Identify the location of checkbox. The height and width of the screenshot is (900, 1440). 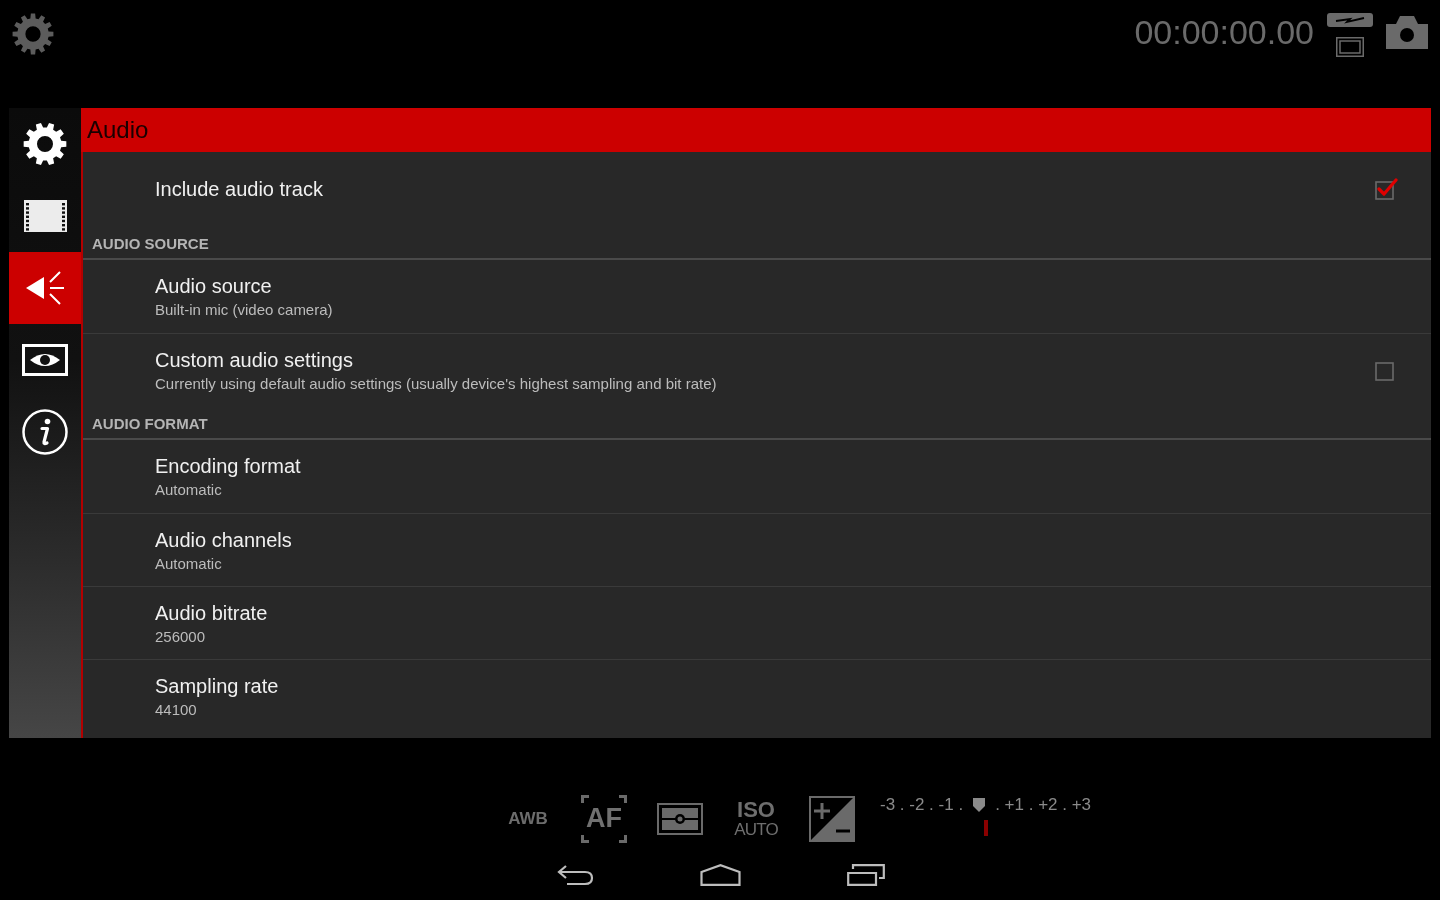
(1386, 189).